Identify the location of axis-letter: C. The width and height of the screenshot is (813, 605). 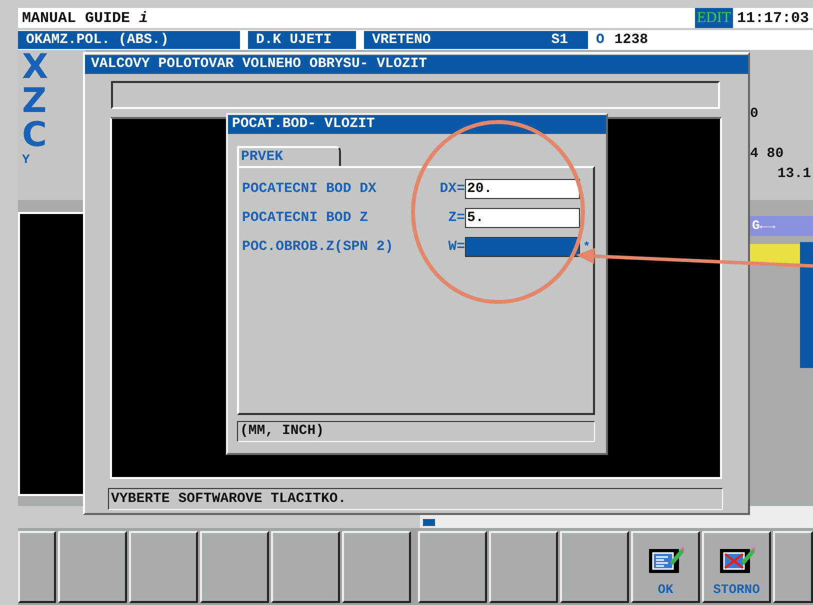
(35, 135).